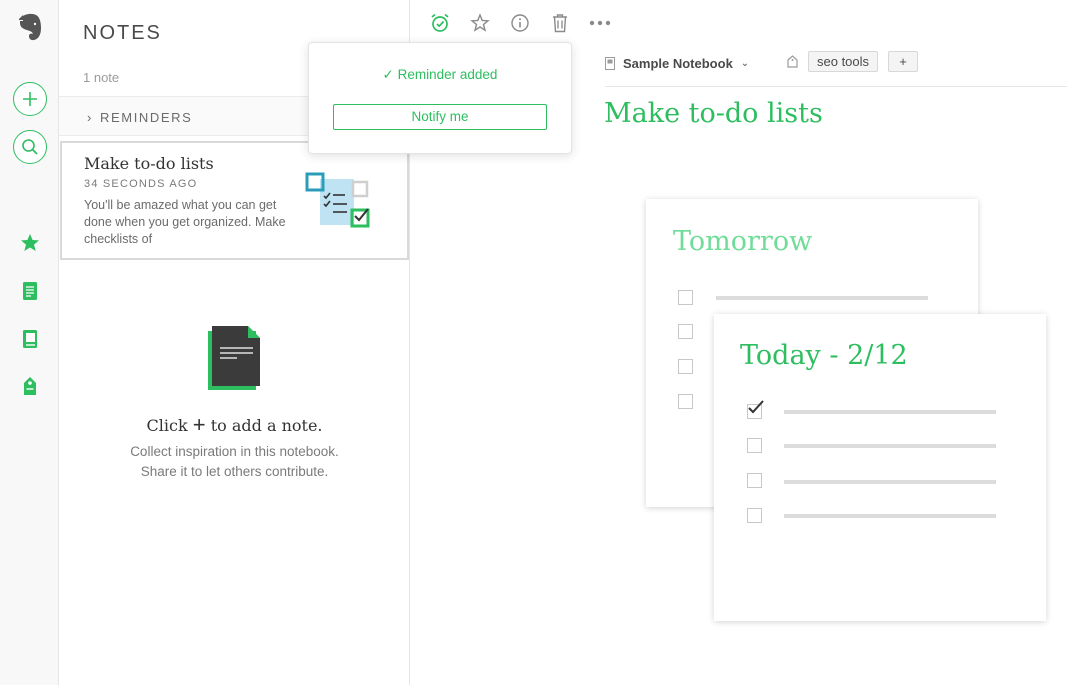 This screenshot has width=1069, height=685. Describe the element at coordinates (836, 86) in the screenshot. I see `header-divider` at that location.